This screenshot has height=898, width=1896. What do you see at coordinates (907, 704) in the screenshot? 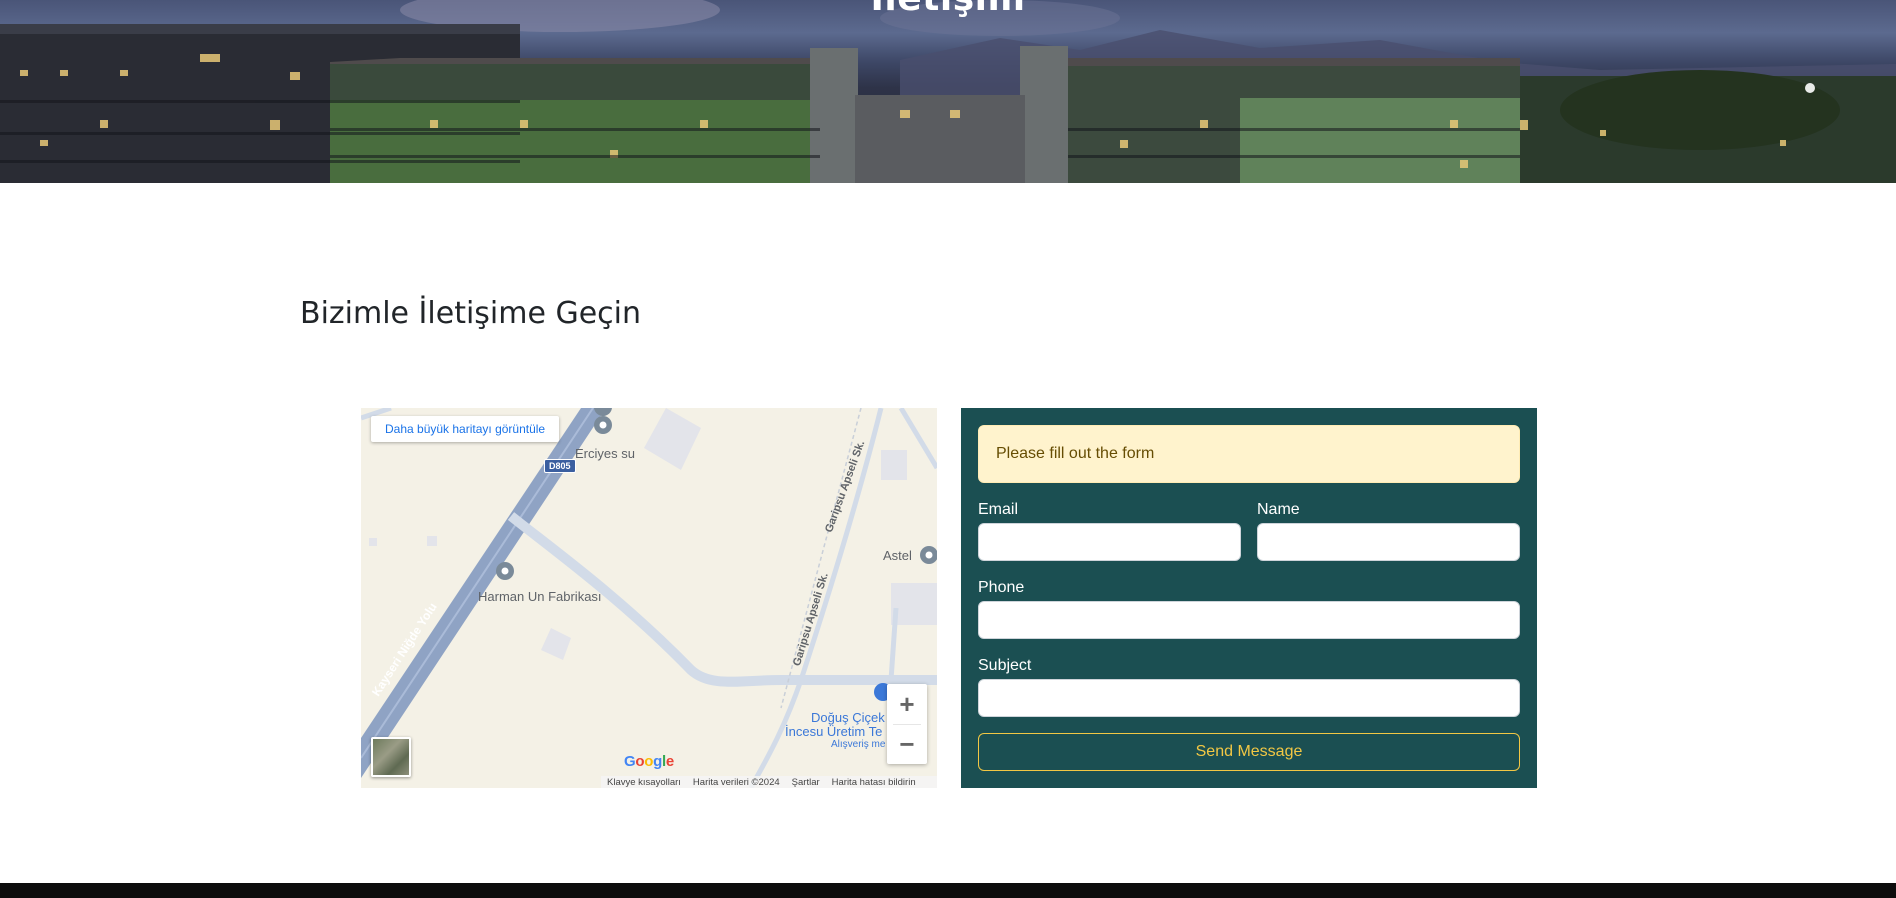
I see `zoom-in-icon: +` at bounding box center [907, 704].